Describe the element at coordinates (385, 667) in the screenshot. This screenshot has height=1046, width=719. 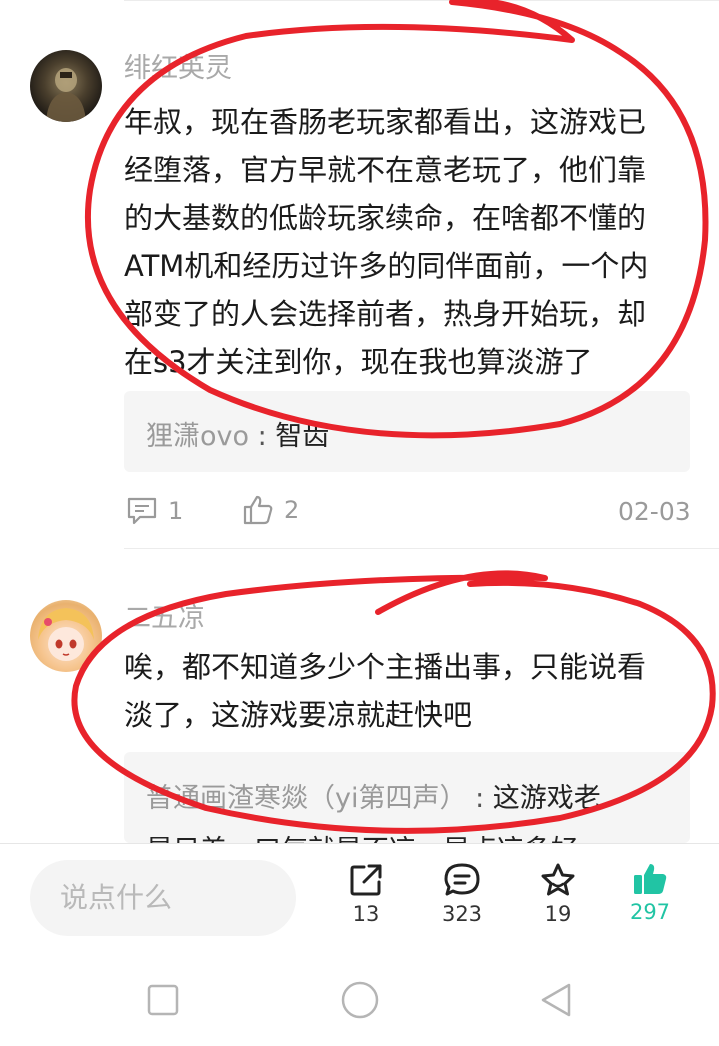
I see `comment-line: 唉，都不知道多少个主播出事，只能说看` at that location.